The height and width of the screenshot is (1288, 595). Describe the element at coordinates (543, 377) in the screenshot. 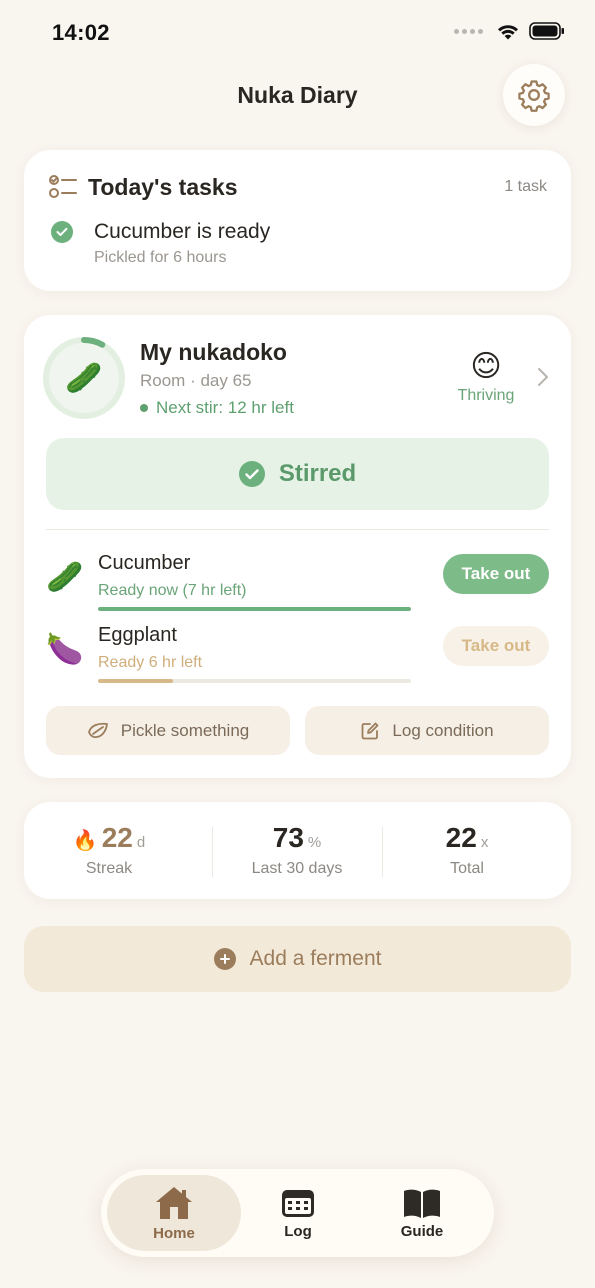

I see `chevron-right-icon` at that location.